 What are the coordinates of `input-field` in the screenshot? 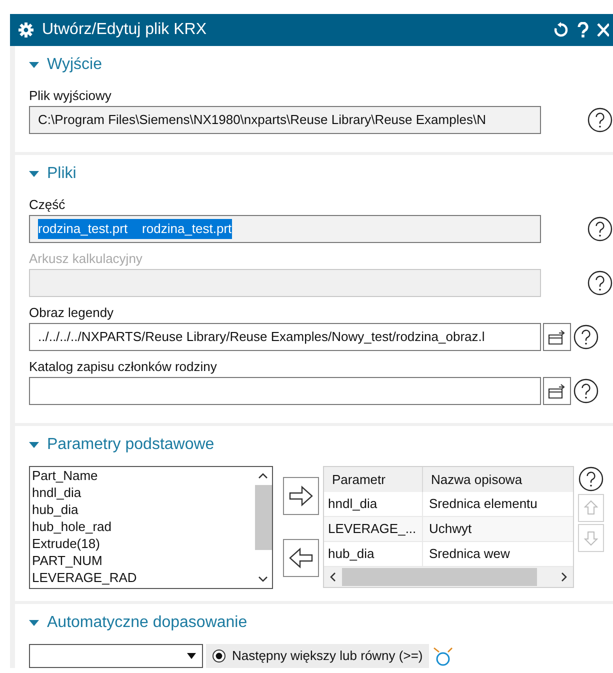 It's located at (285, 391).